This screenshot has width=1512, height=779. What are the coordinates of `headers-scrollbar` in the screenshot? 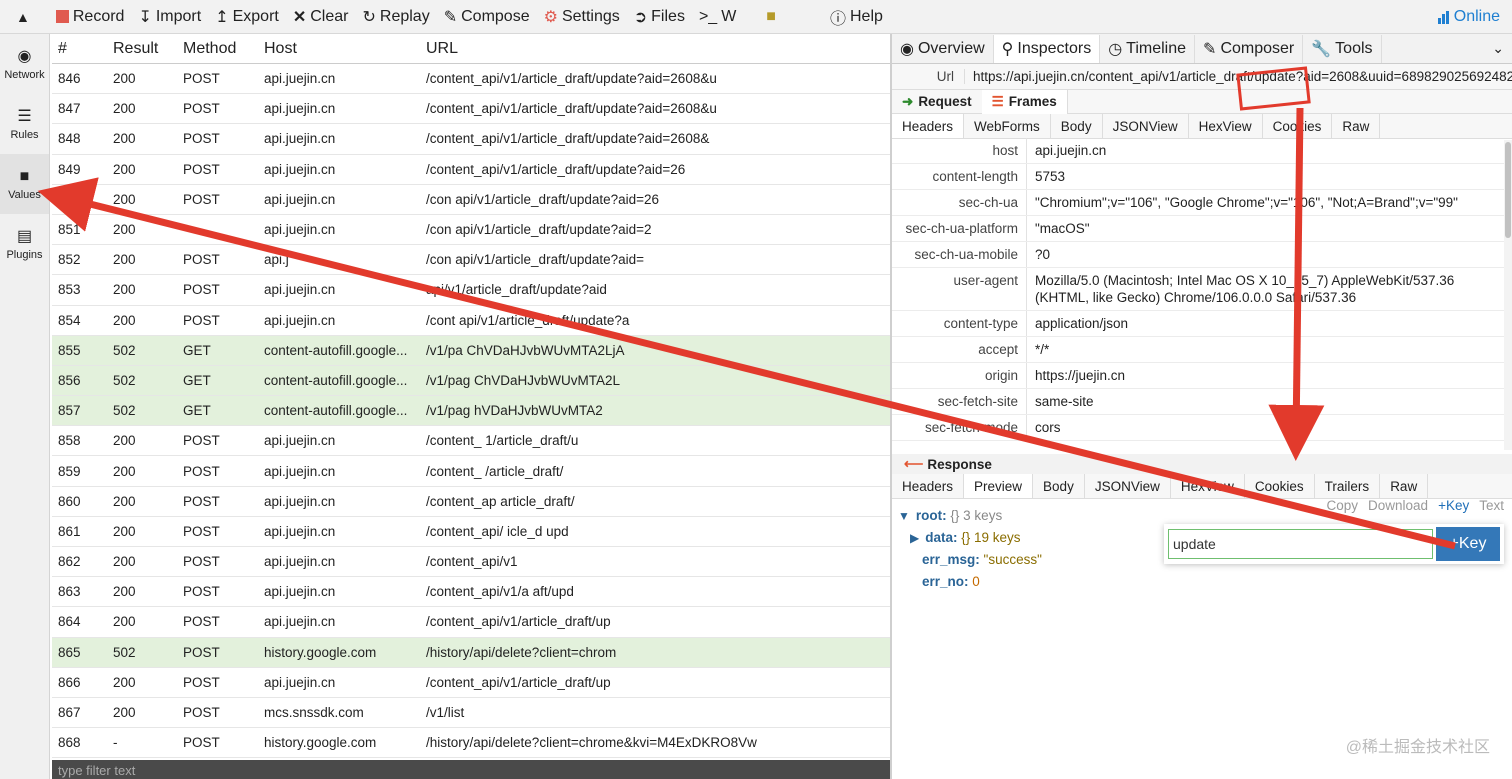 It's located at (1508, 295).